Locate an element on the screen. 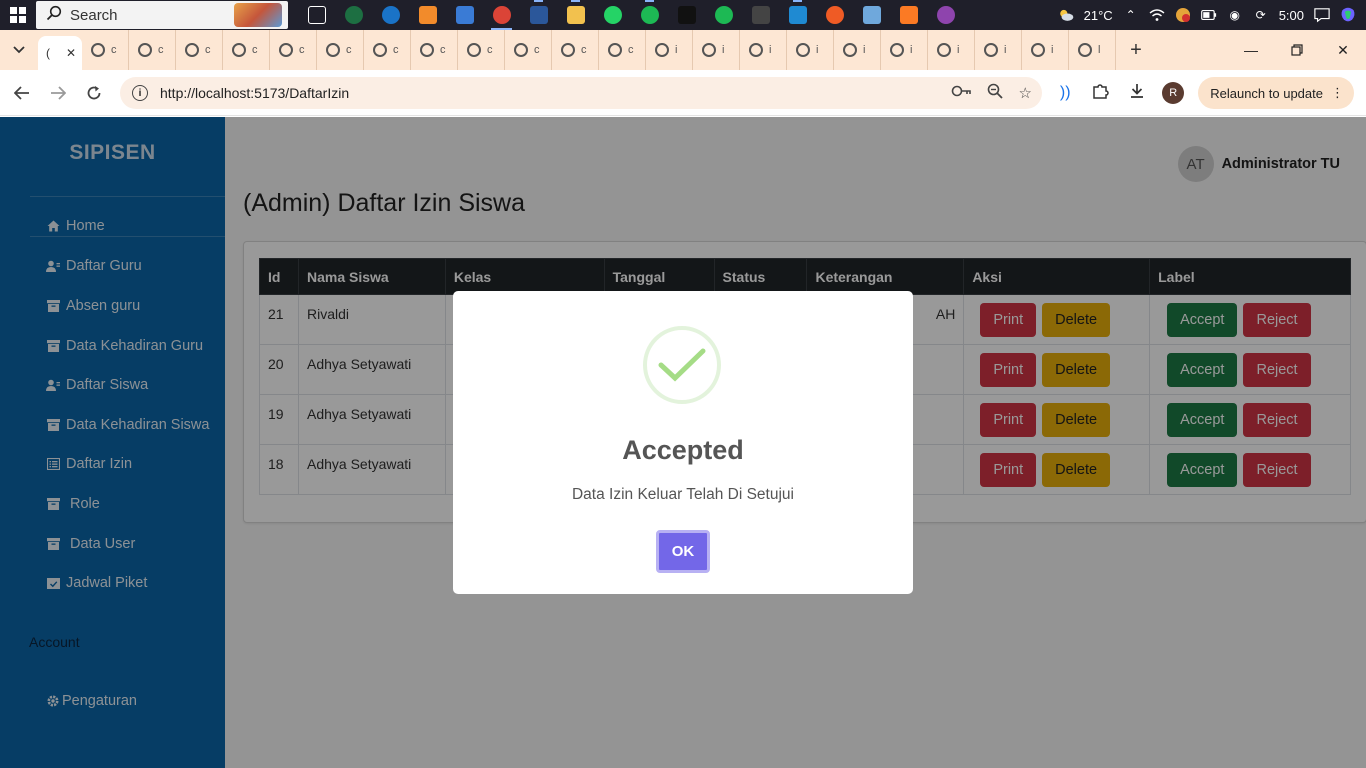  browser-tab: l is located at coordinates (1092, 50).